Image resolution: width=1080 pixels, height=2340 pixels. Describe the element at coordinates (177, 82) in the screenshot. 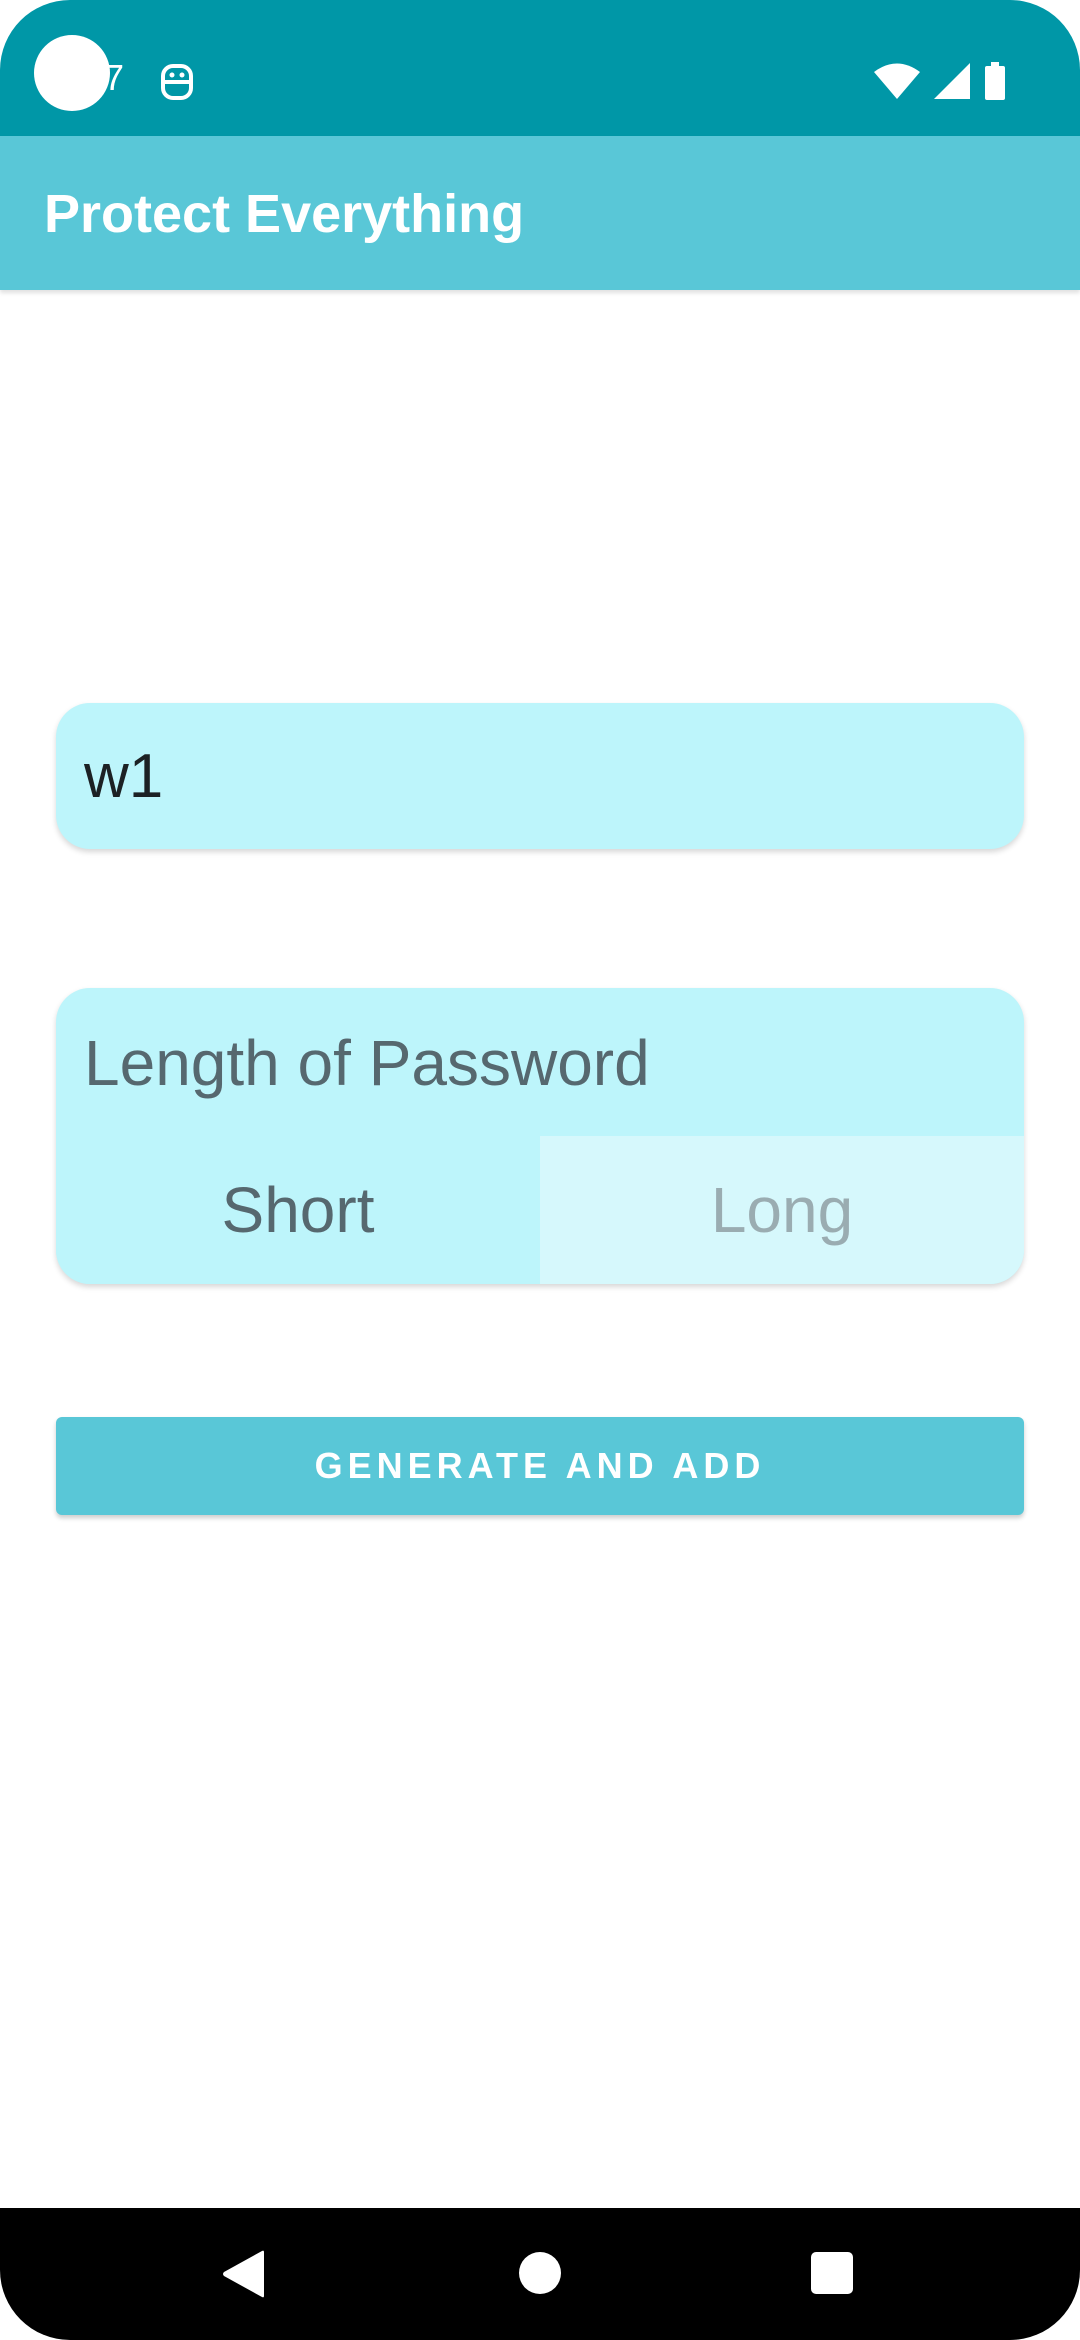

I see `notification-icon` at that location.